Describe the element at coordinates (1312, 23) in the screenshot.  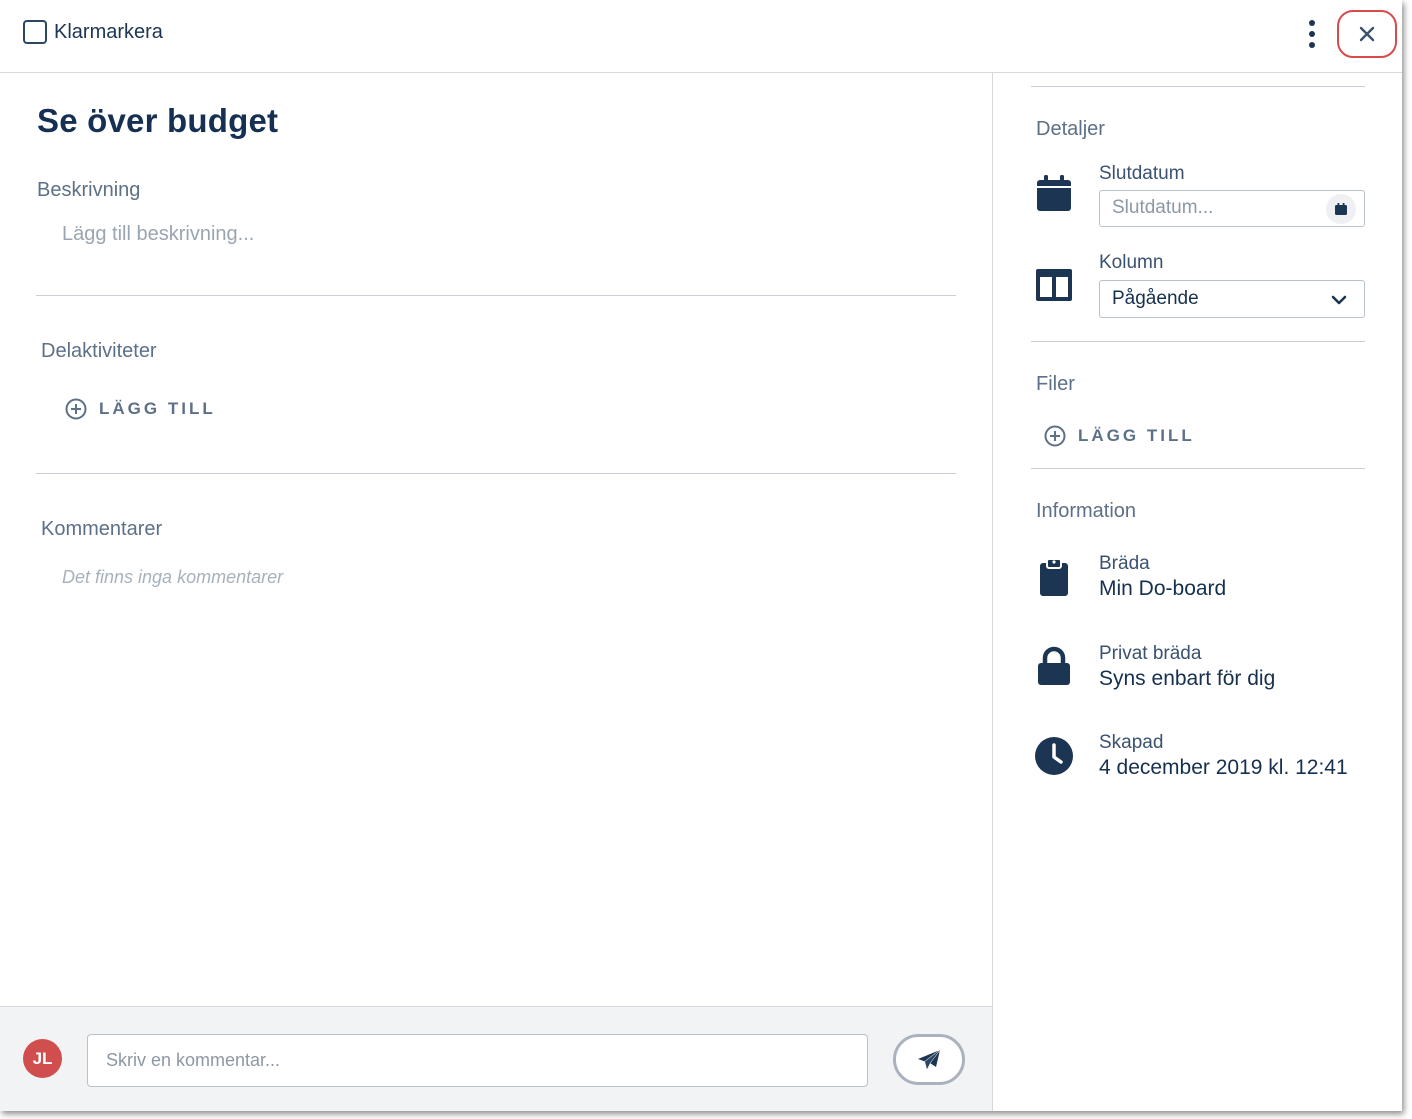
I see `more-vertical-icon` at that location.